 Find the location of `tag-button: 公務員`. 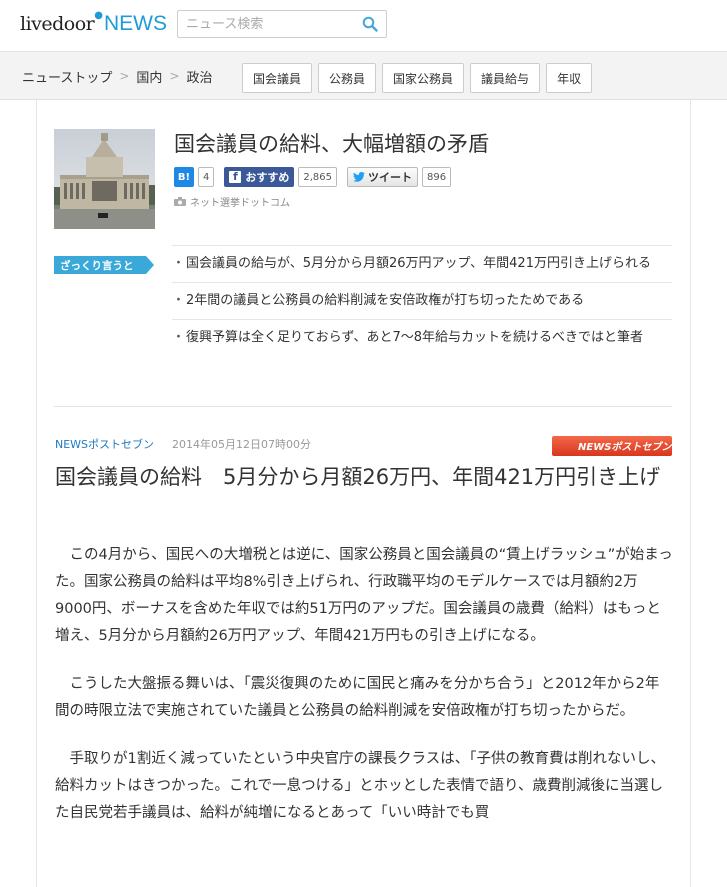

tag-button: 公務員 is located at coordinates (347, 78).